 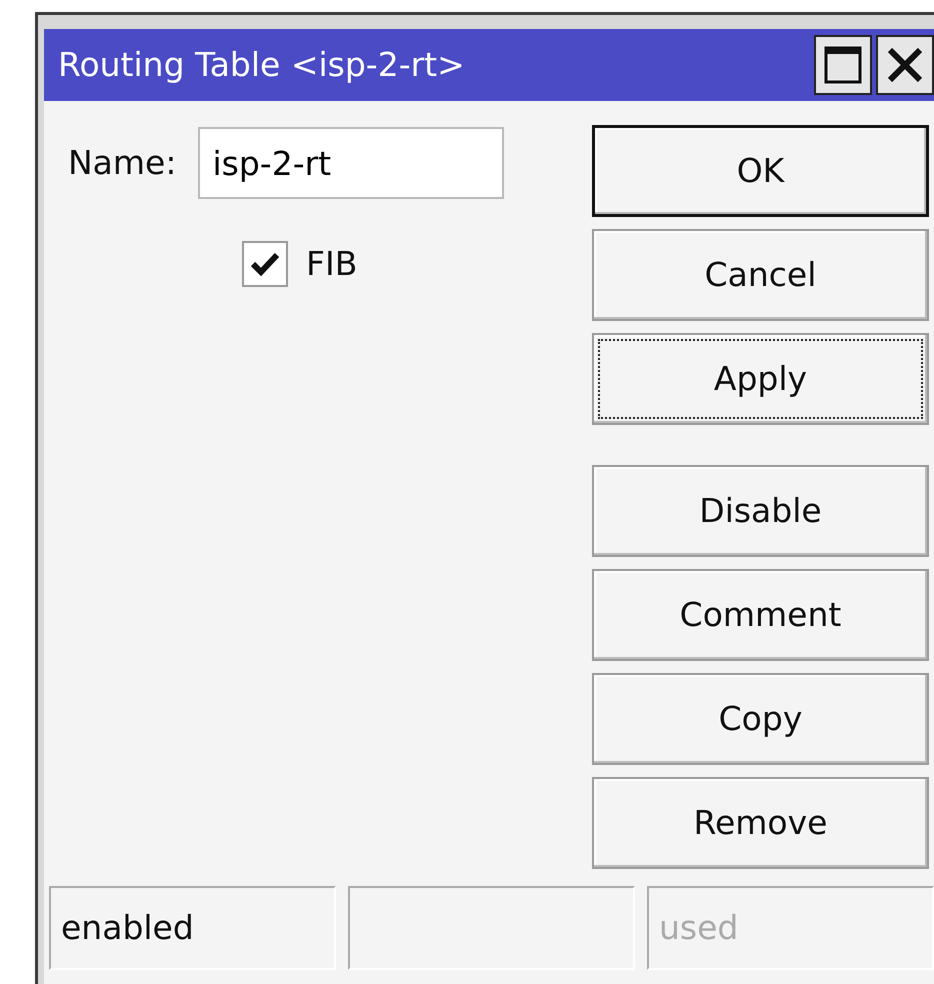 What do you see at coordinates (760, 615) in the screenshot?
I see `dialog-button: Comment` at bounding box center [760, 615].